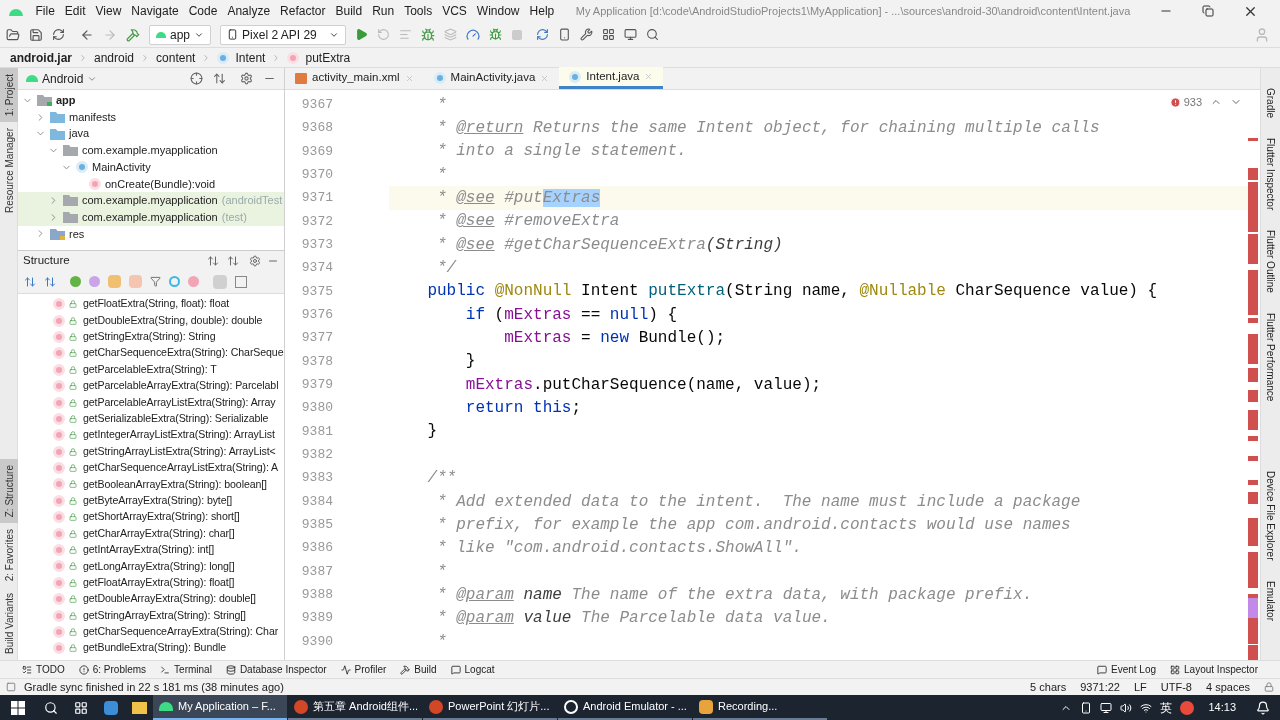 Image resolution: width=1280 pixels, height=720 pixels. Describe the element at coordinates (1146, 707) in the screenshot. I see `network-icon` at that location.